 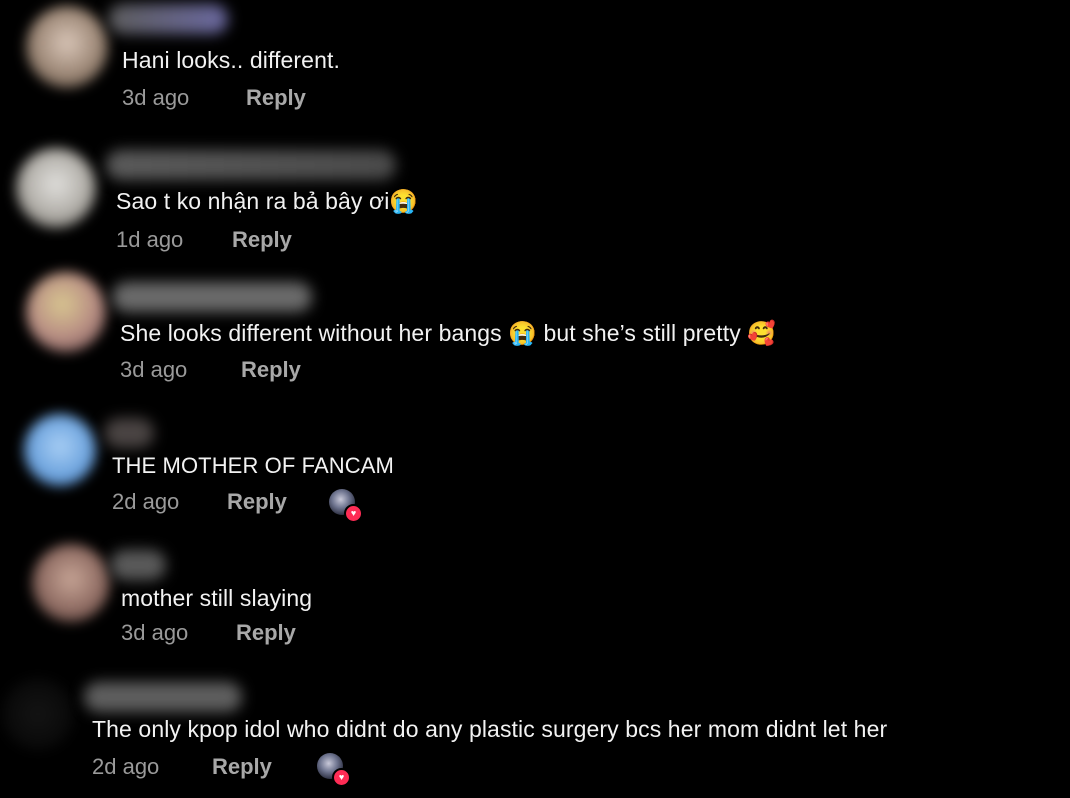 I want to click on comment-text: mother still slaying, so click(x=217, y=598).